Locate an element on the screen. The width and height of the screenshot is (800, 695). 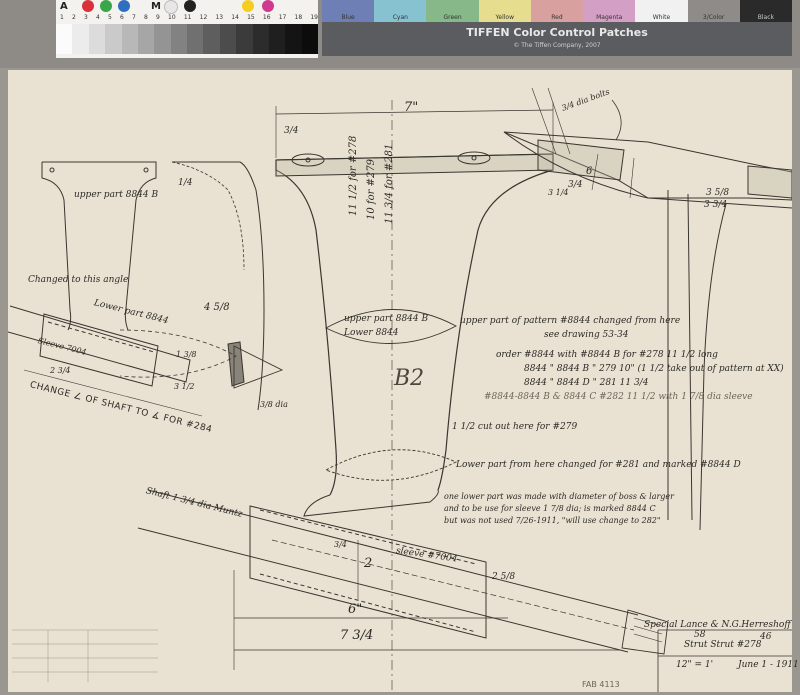
gray-scale-steps is located at coordinates (187, 39).